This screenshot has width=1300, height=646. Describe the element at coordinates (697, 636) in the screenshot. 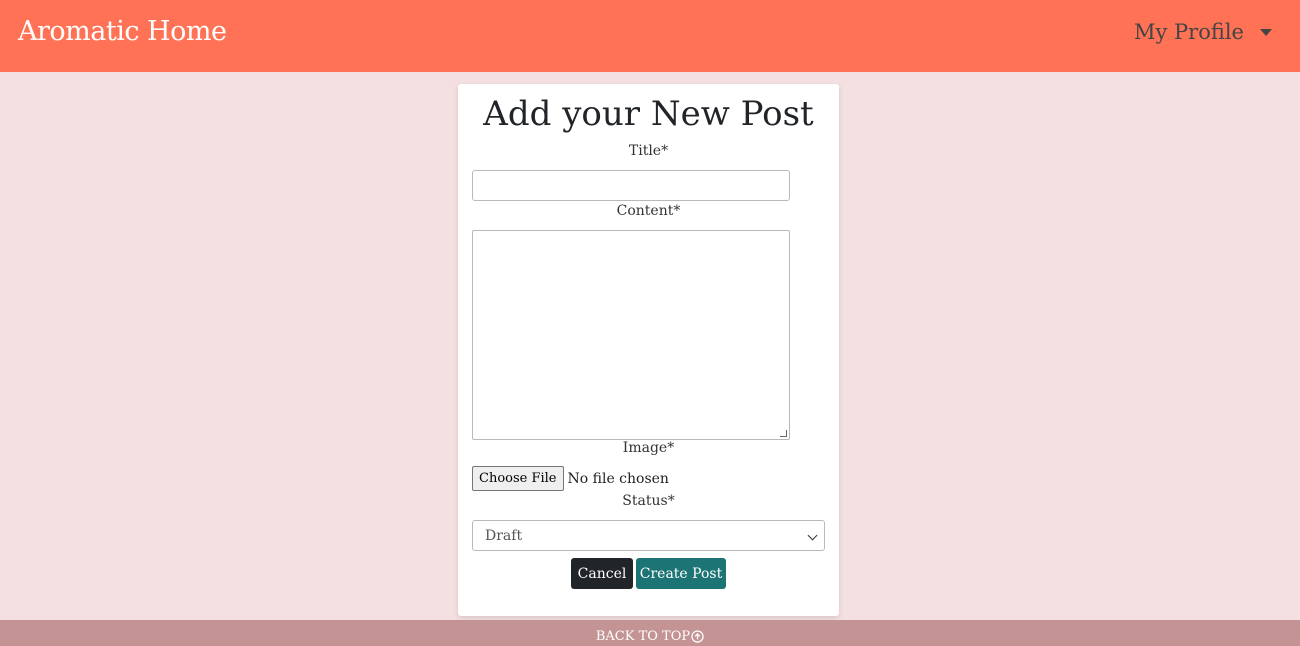

I see `arrow-up-circle-icon` at that location.